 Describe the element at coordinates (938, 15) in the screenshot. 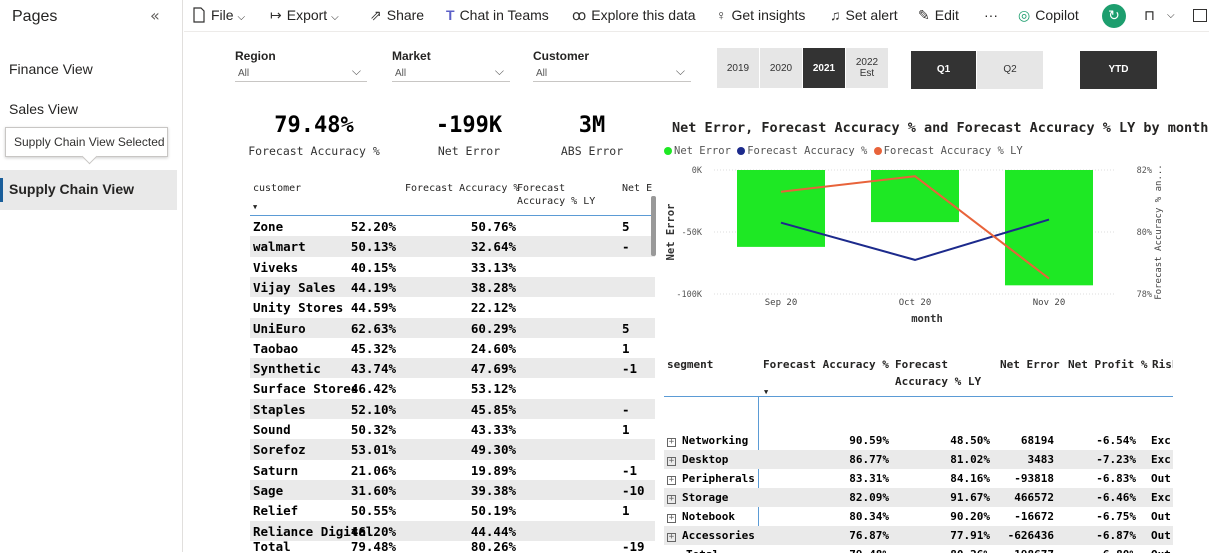

I see `edit-button: ✎ Edit` at that location.